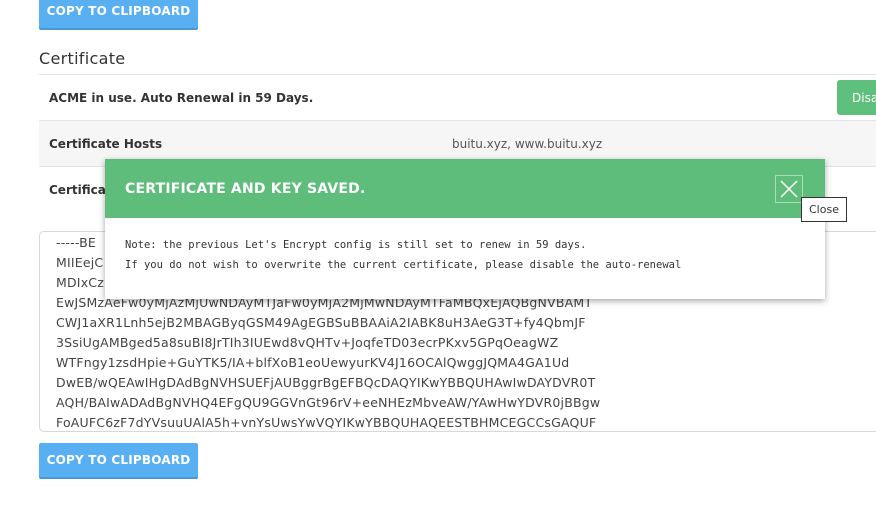 This screenshot has height=508, width=876. What do you see at coordinates (80, 189) in the screenshot?
I see `certificate-label: Certificat` at bounding box center [80, 189].